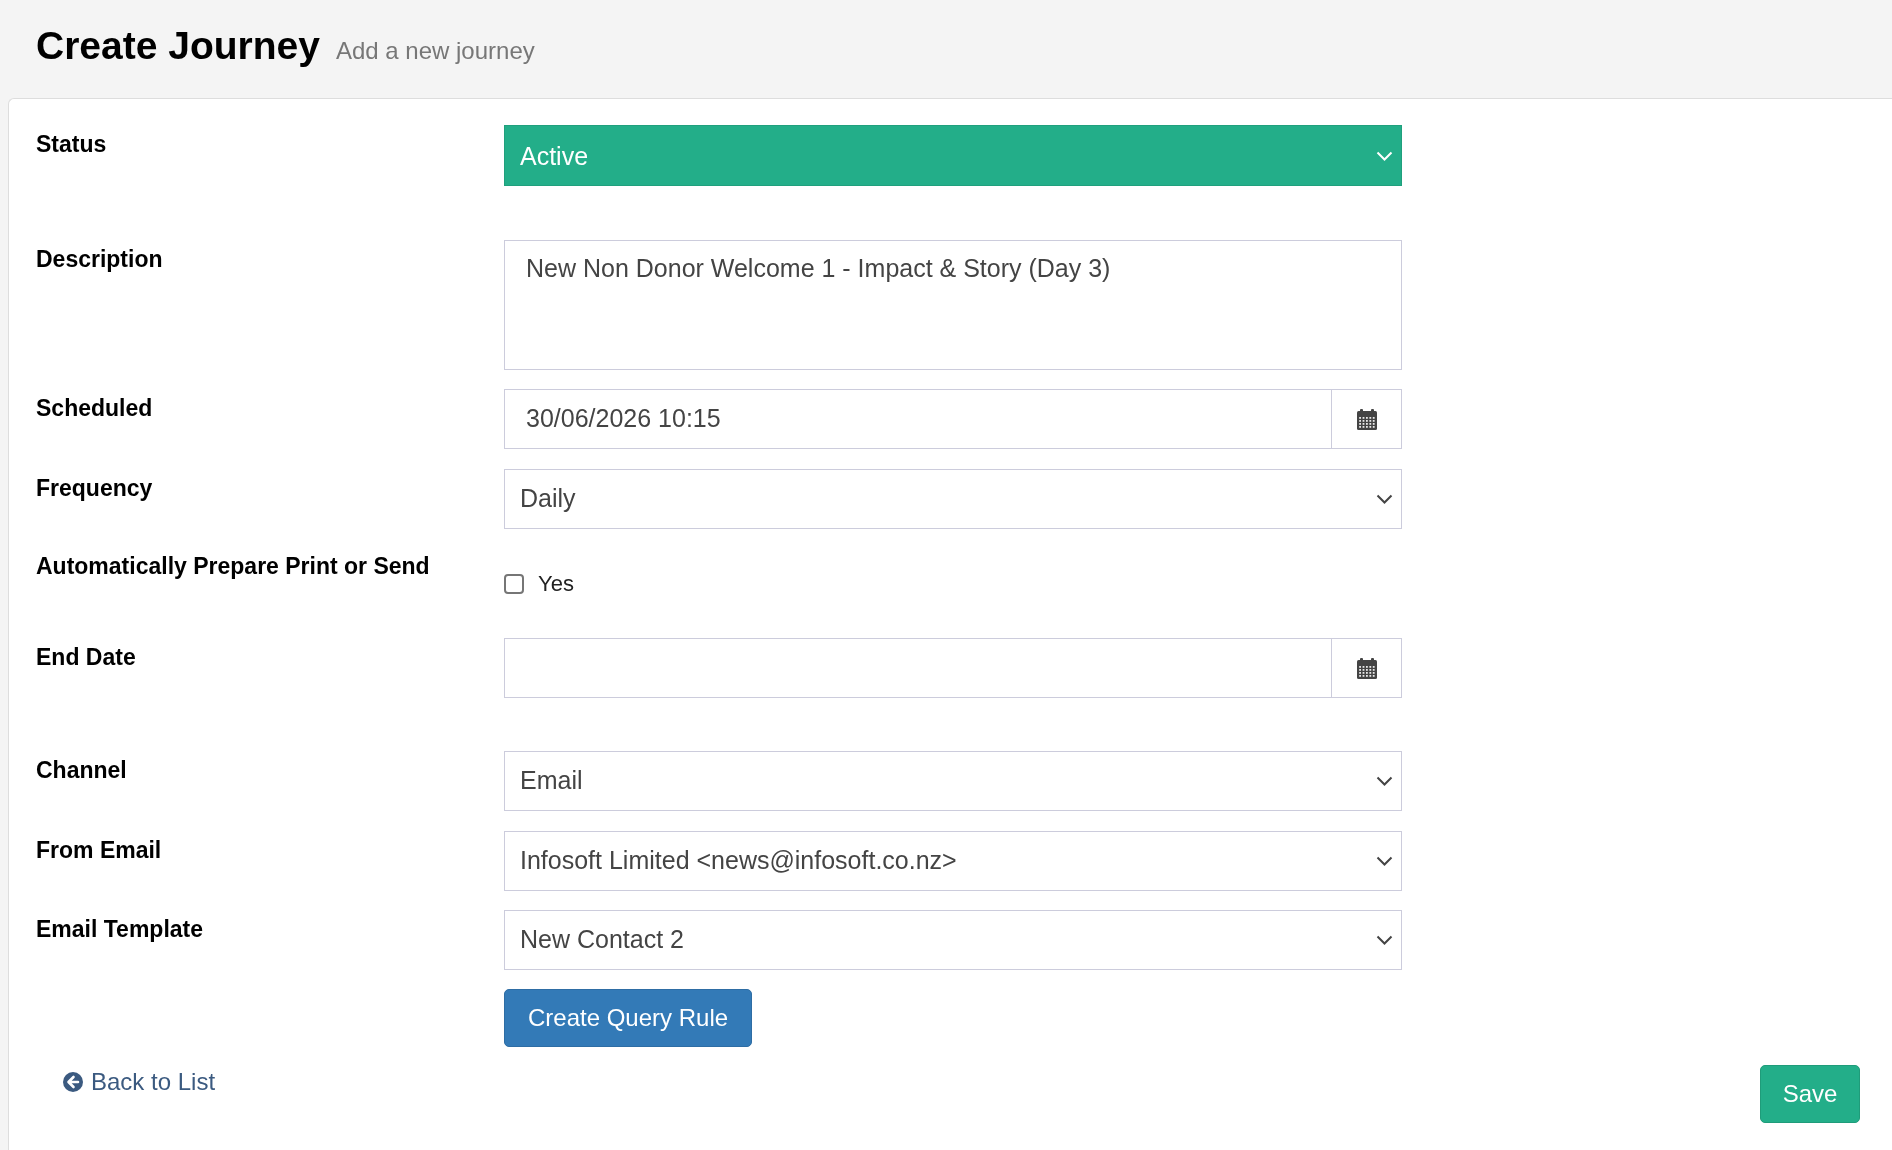  I want to click on select-field: Infosoft Limited <news@infosoft.co.nz>, so click(953, 861).